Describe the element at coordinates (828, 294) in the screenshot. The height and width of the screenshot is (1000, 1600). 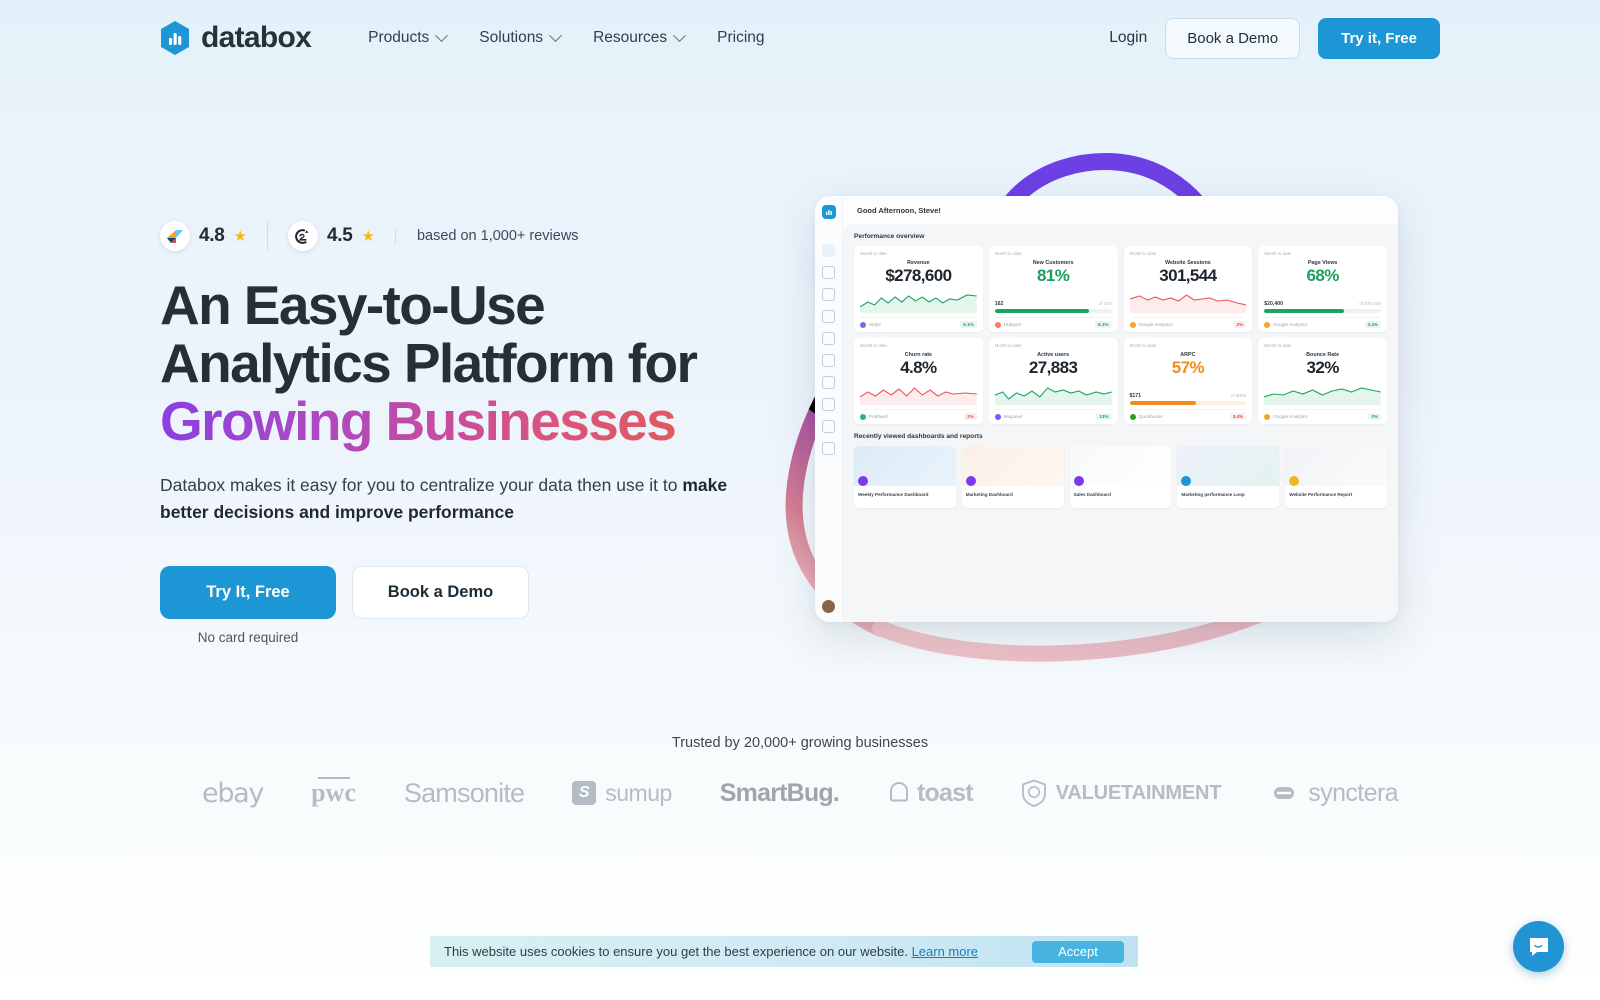
I see `sidebar-chart-icon` at that location.